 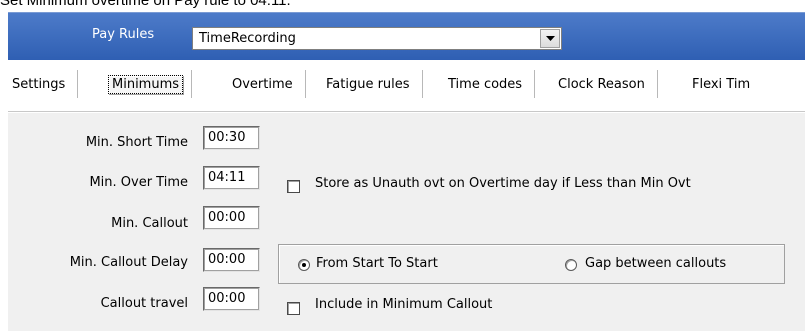 What do you see at coordinates (377, 38) in the screenshot?
I see `pay-rules-combo: TimeRecording` at bounding box center [377, 38].